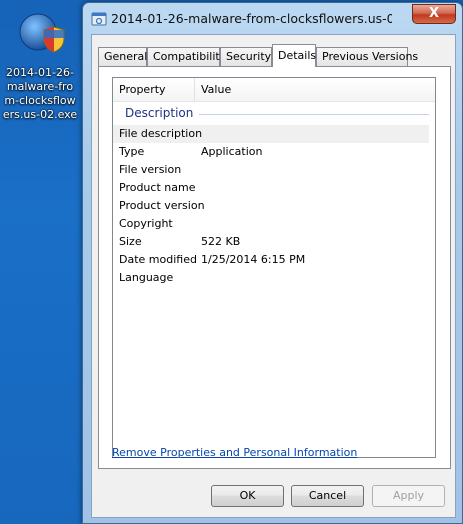 This screenshot has width=463, height=524. Describe the element at coordinates (157, 187) in the screenshot. I see `property-name: Product name` at that location.